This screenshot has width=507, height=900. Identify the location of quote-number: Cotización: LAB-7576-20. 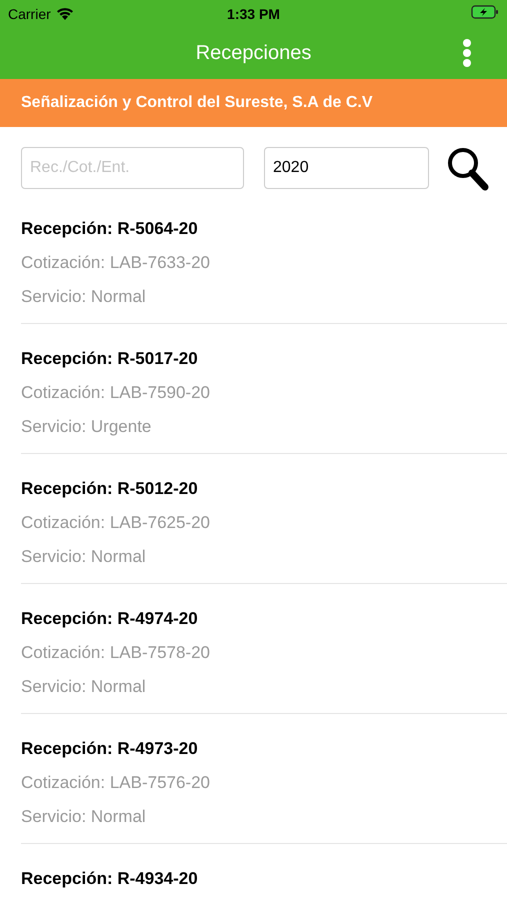
(116, 783).